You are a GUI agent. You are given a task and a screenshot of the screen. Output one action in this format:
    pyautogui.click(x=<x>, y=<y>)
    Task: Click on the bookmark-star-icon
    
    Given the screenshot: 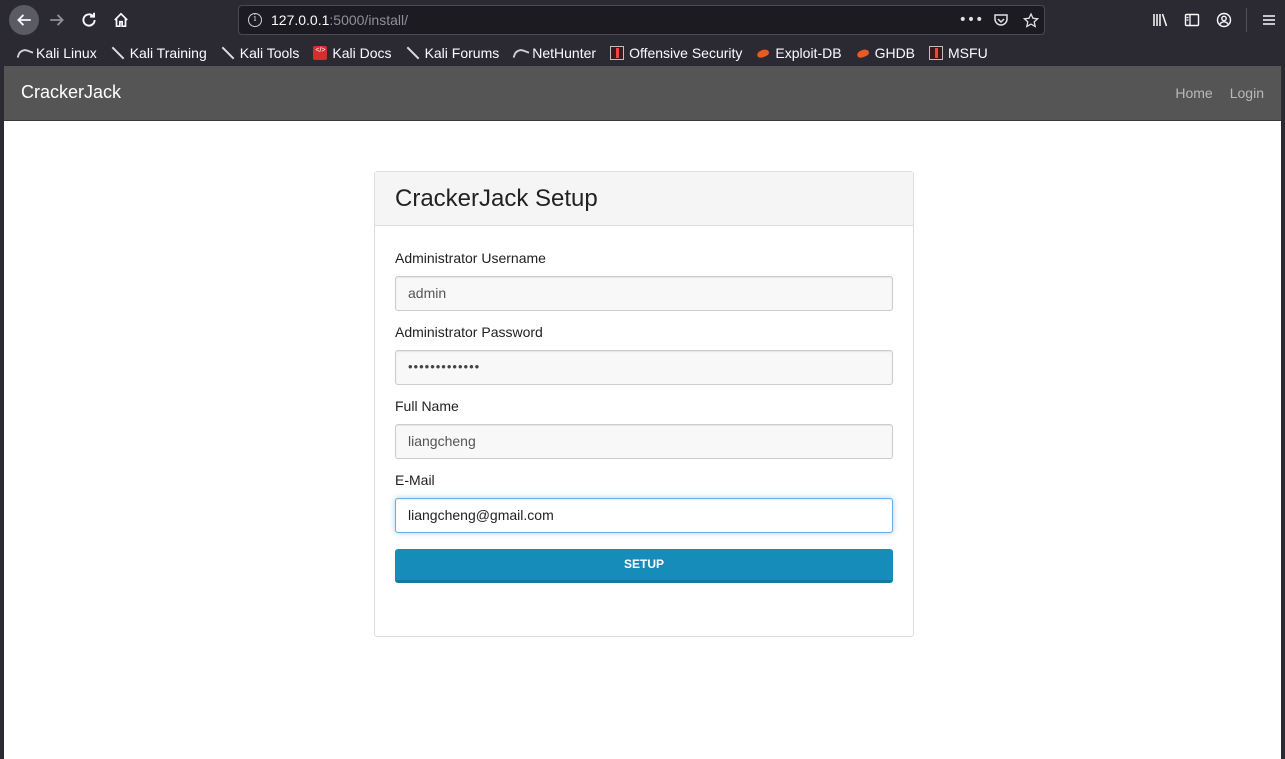 What is the action you would take?
    pyautogui.click(x=1031, y=20)
    